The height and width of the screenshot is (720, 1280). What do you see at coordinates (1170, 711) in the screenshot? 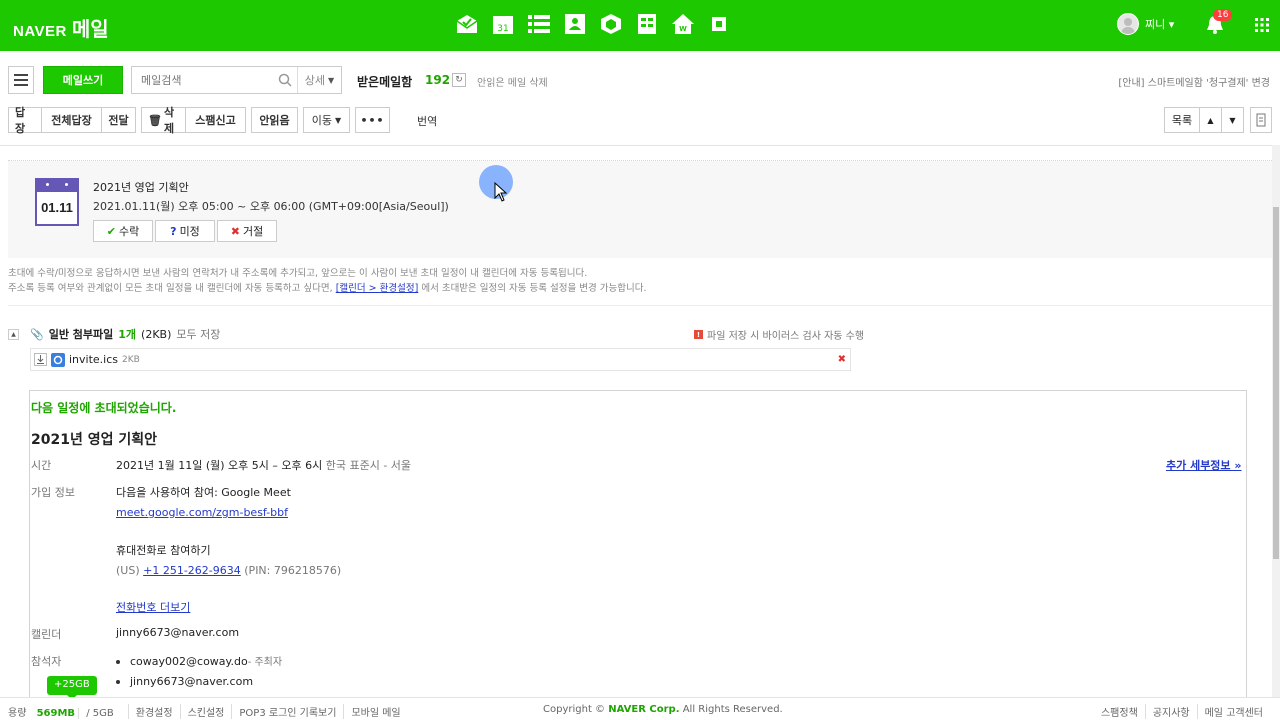
I see `notices-link: 공지사항` at bounding box center [1170, 711].